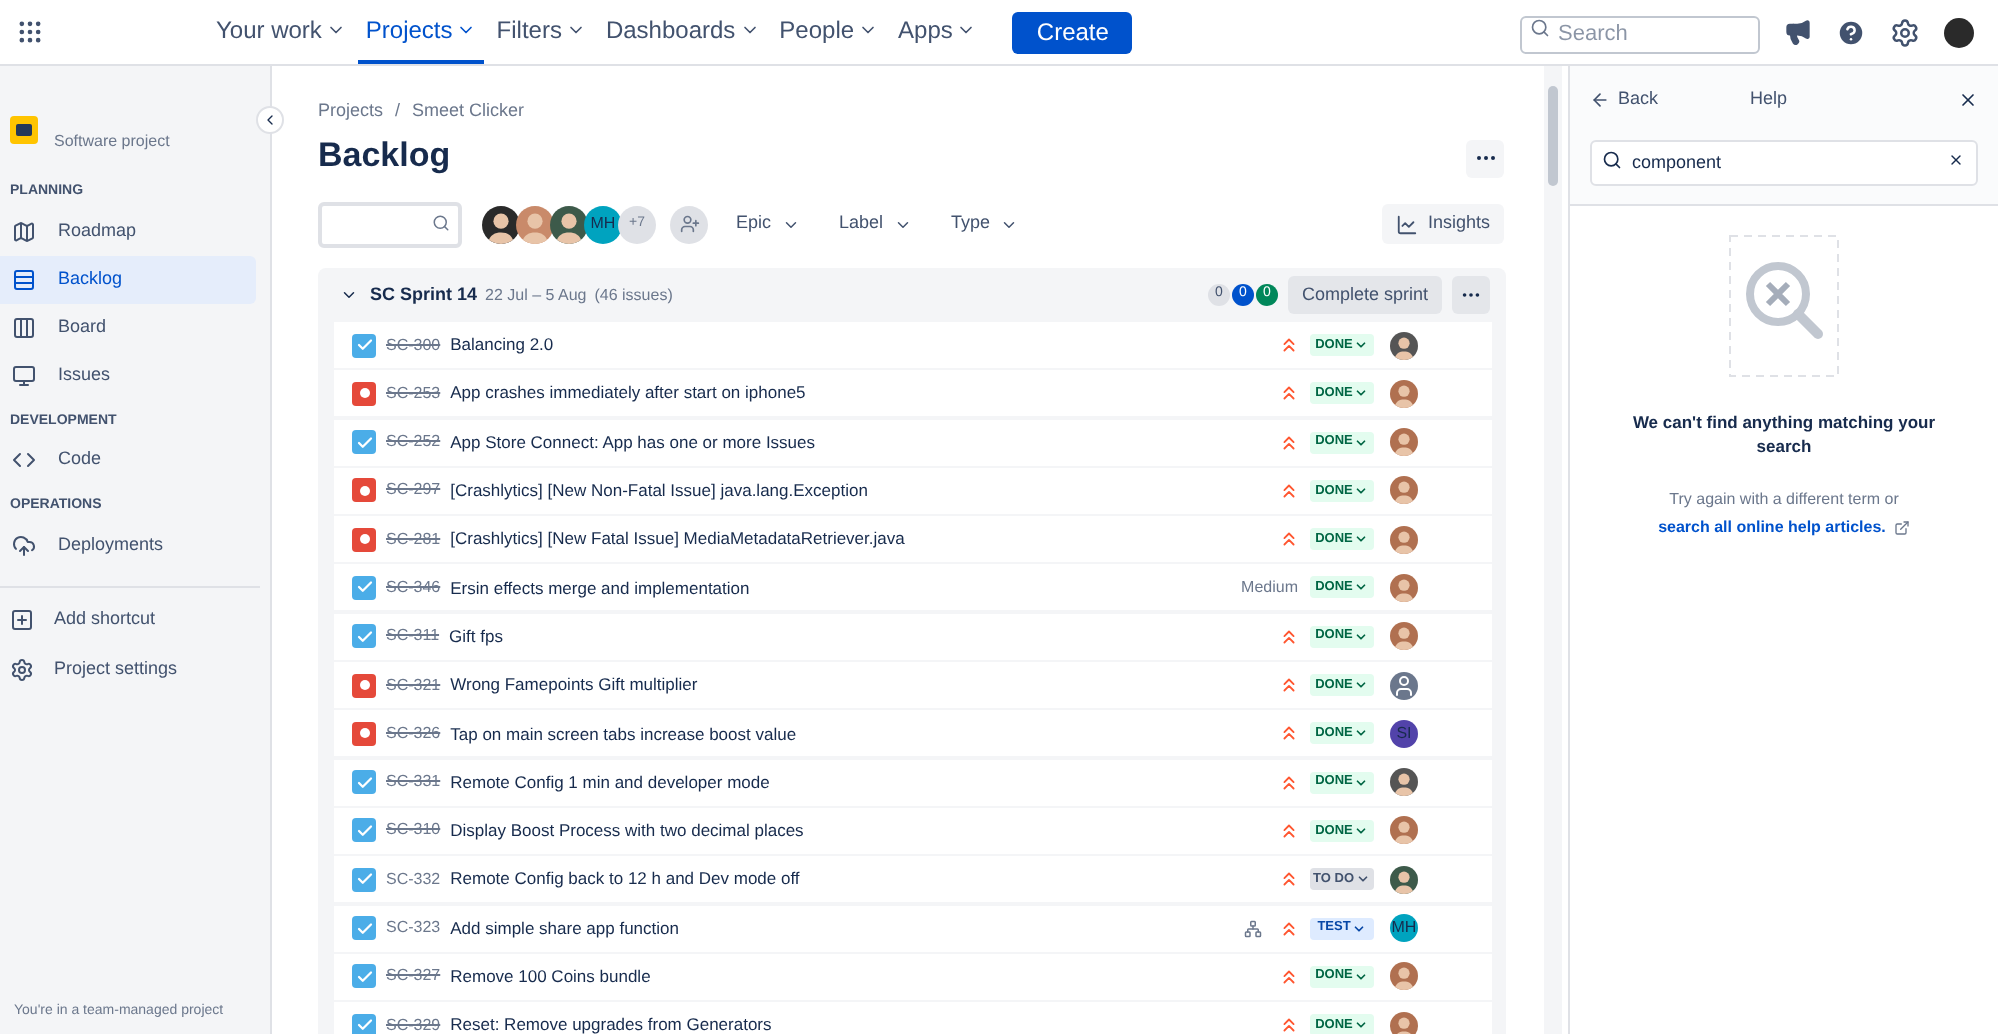 The height and width of the screenshot is (1034, 1998). What do you see at coordinates (574, 685) in the screenshot?
I see `issue-summary: Wrong Famepoints Gift multiplier` at bounding box center [574, 685].